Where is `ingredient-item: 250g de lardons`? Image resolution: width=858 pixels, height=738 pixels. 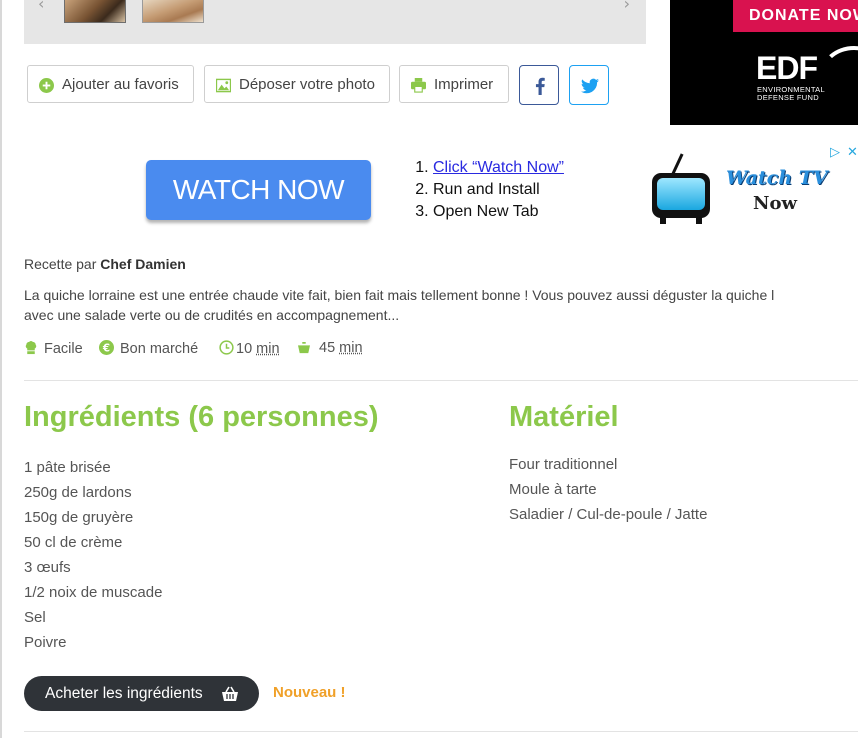
ingredient-item: 250g de lardons is located at coordinates (78, 492).